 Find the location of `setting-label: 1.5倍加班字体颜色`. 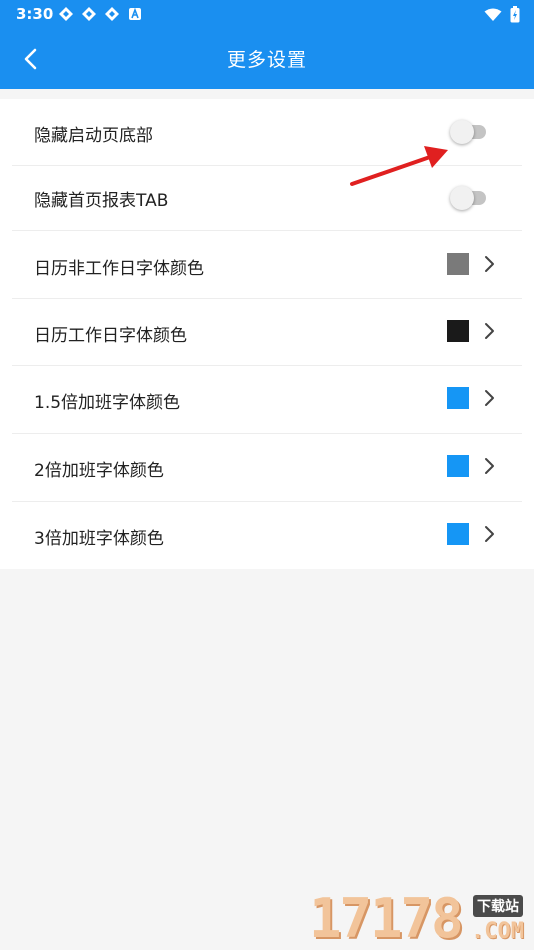

setting-label: 1.5倍加班字体颜色 is located at coordinates (107, 403).